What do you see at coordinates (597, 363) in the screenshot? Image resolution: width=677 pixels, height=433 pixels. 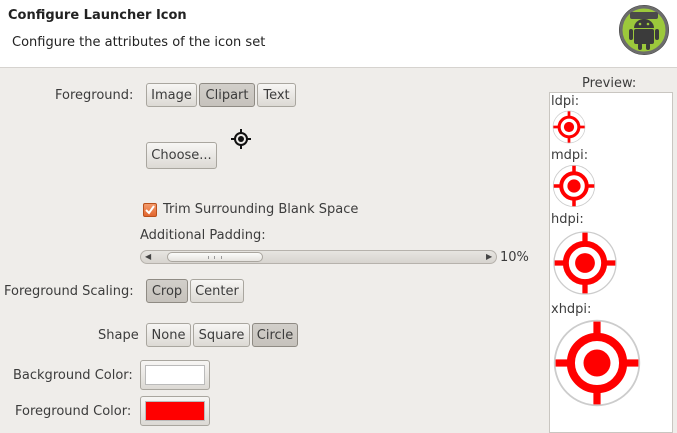 I see `preview-xhdpi-icon` at bounding box center [597, 363].